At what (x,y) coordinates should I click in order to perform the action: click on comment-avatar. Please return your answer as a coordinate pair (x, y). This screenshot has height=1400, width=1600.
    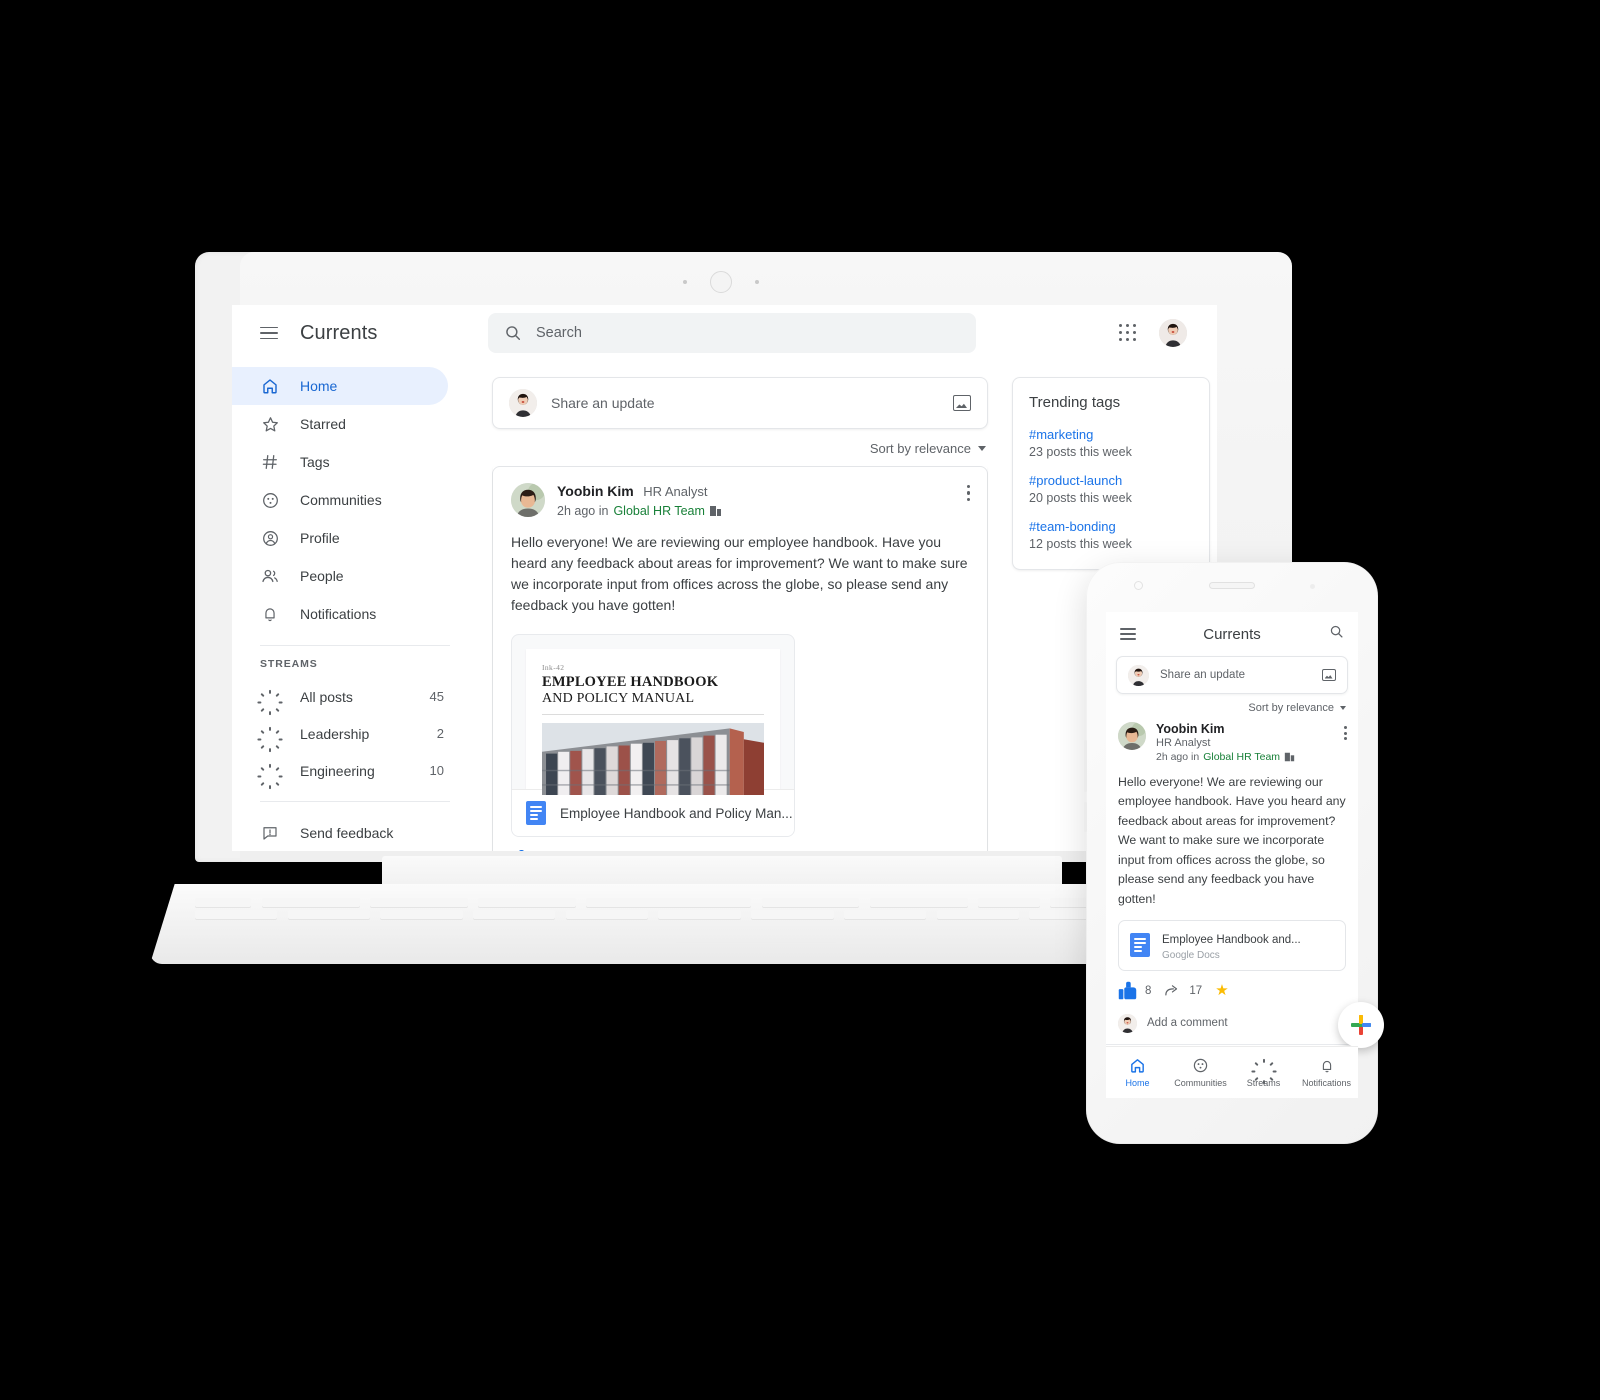
    Looking at the image, I should click on (1127, 1023).